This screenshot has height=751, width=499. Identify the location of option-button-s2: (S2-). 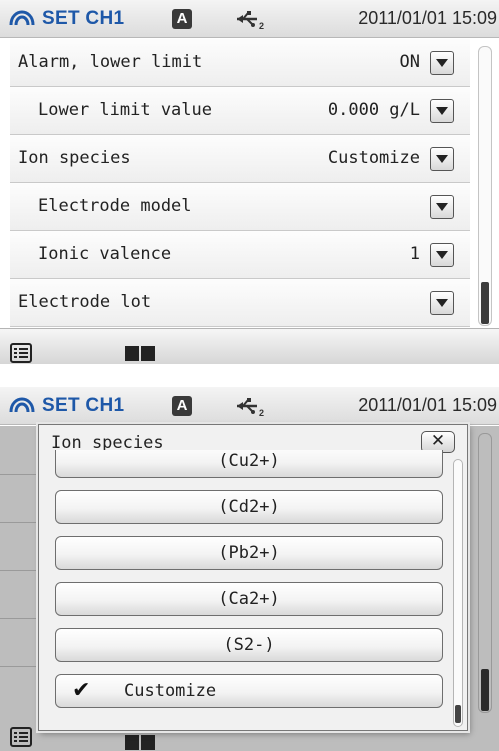
(249, 645).